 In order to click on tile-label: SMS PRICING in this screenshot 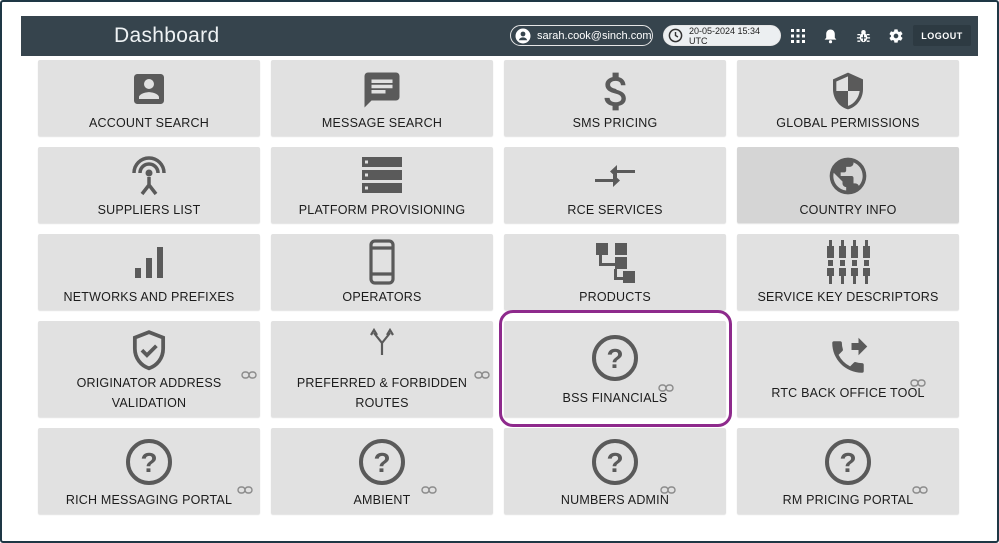, I will do `click(615, 123)`.